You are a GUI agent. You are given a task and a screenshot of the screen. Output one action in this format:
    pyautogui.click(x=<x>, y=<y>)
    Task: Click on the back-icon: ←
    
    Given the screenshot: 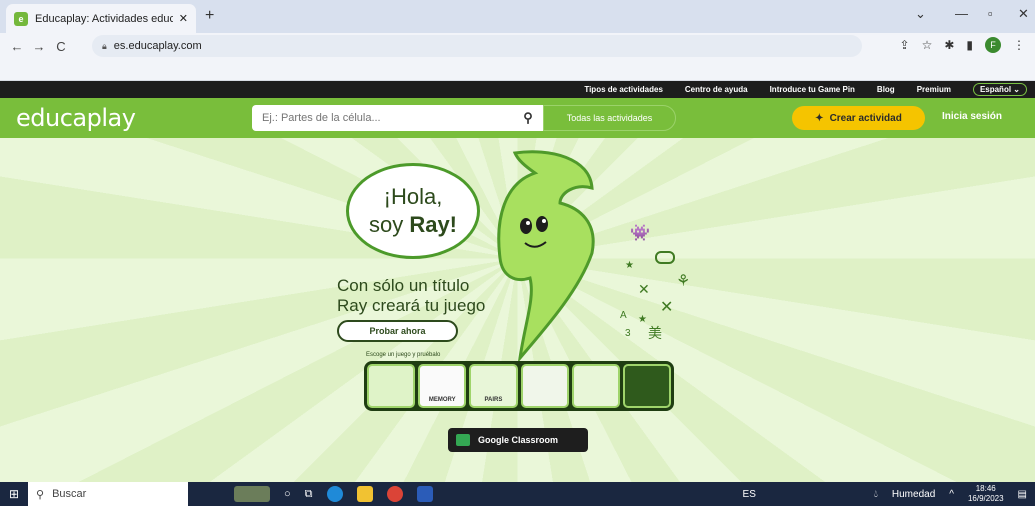 What is the action you would take?
    pyautogui.click(x=17, y=46)
    